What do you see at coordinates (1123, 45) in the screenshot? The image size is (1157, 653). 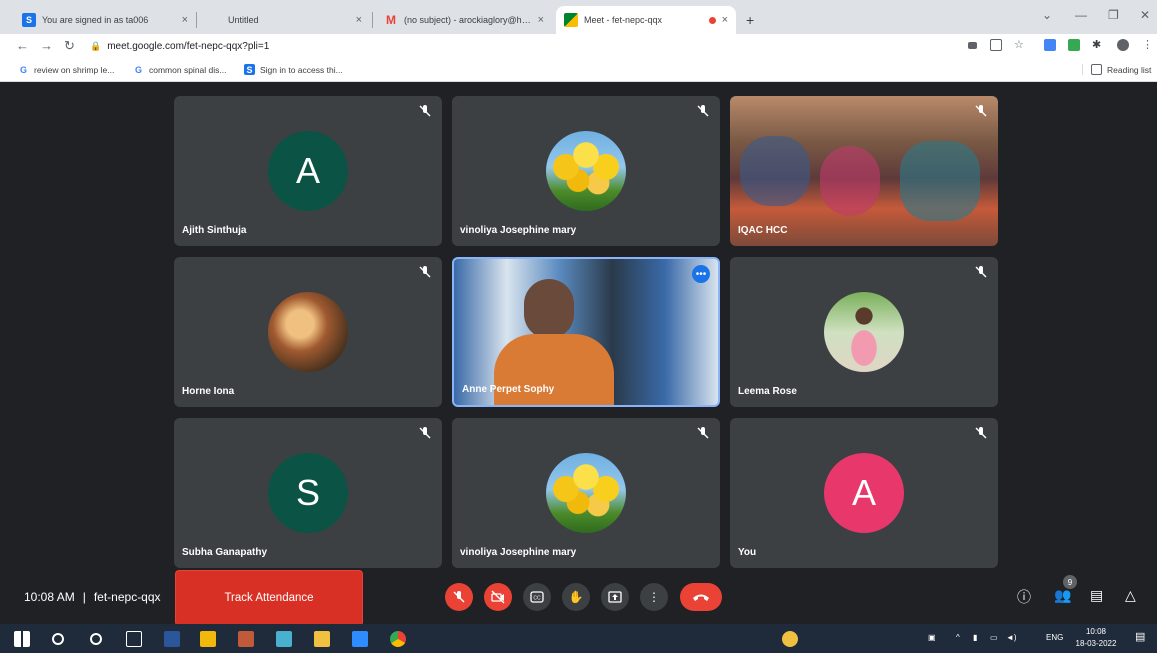 I see `profile-icon` at bounding box center [1123, 45].